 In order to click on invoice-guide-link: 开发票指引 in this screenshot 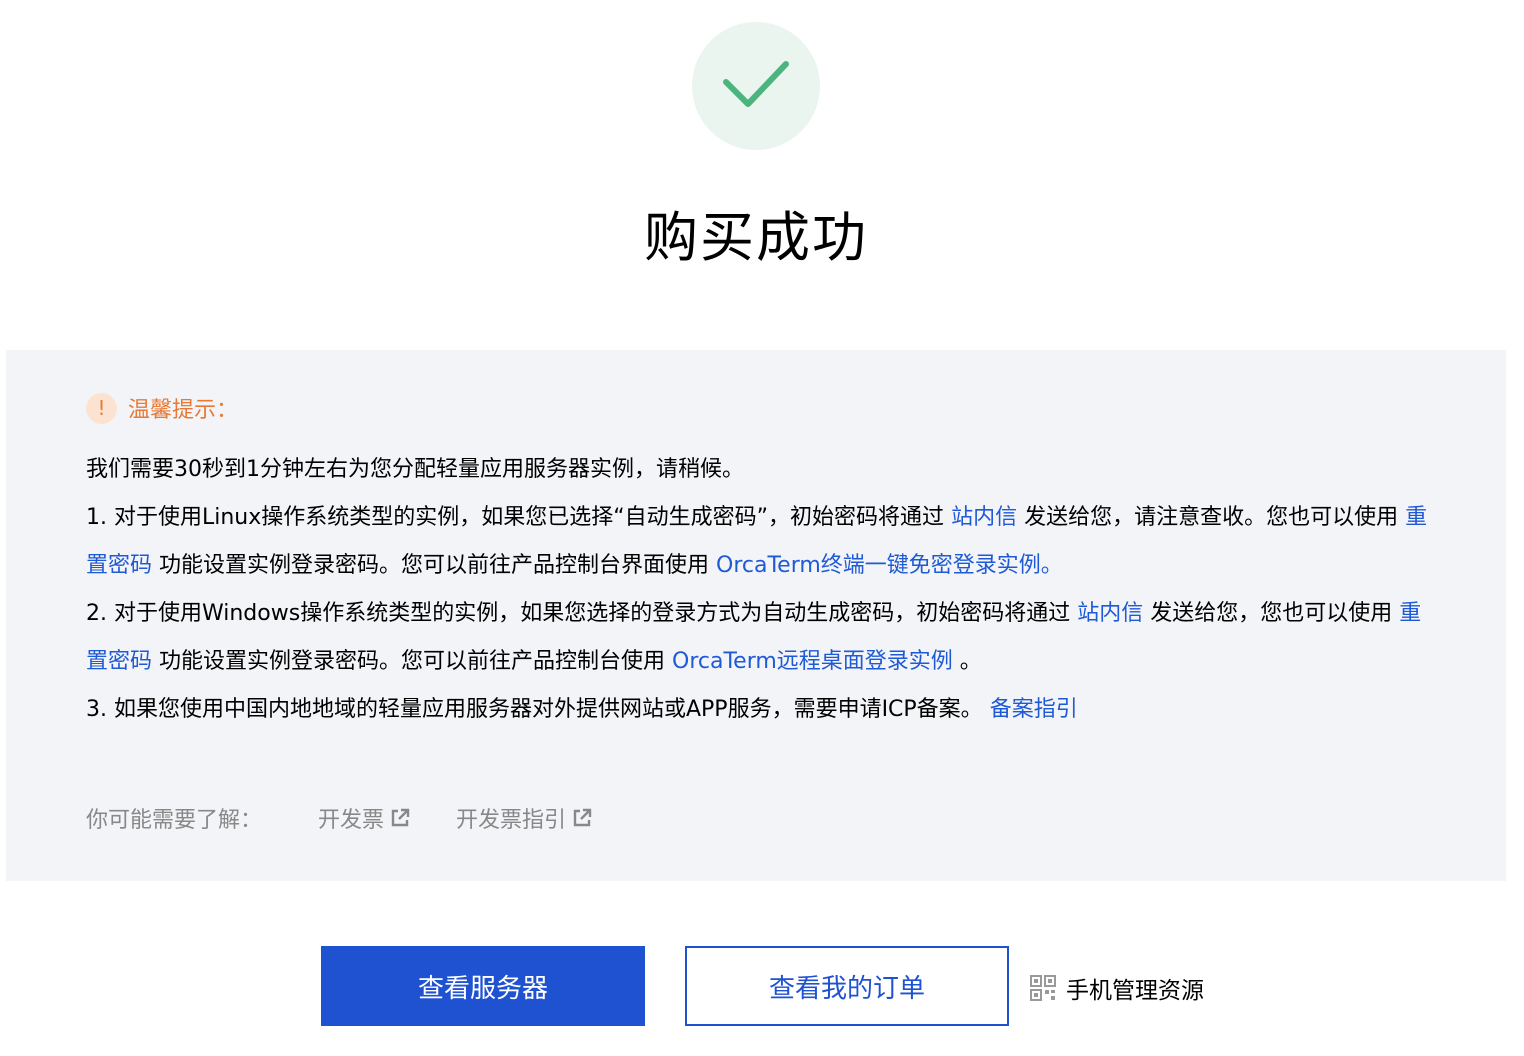, I will do `click(524, 818)`.